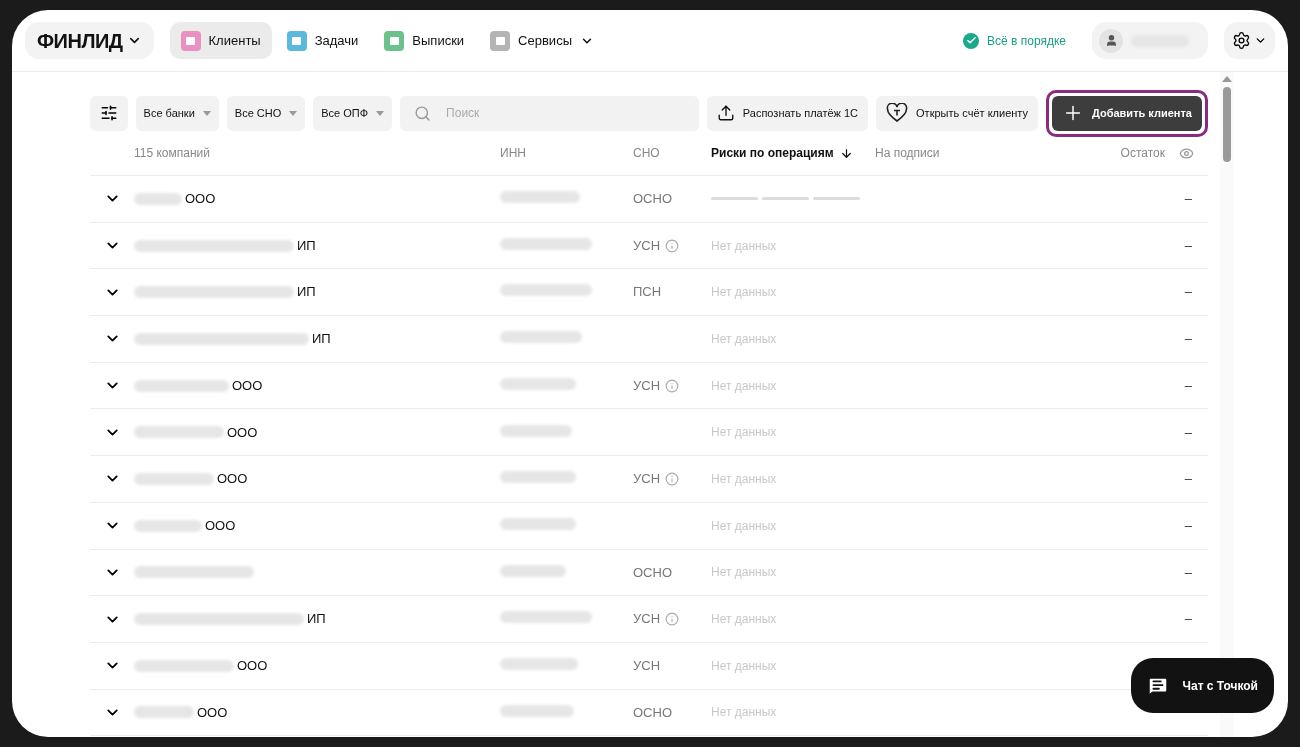 The image size is (1300, 747). What do you see at coordinates (787, 113) in the screenshot?
I see `action-button: Распознать платёж 1С` at bounding box center [787, 113].